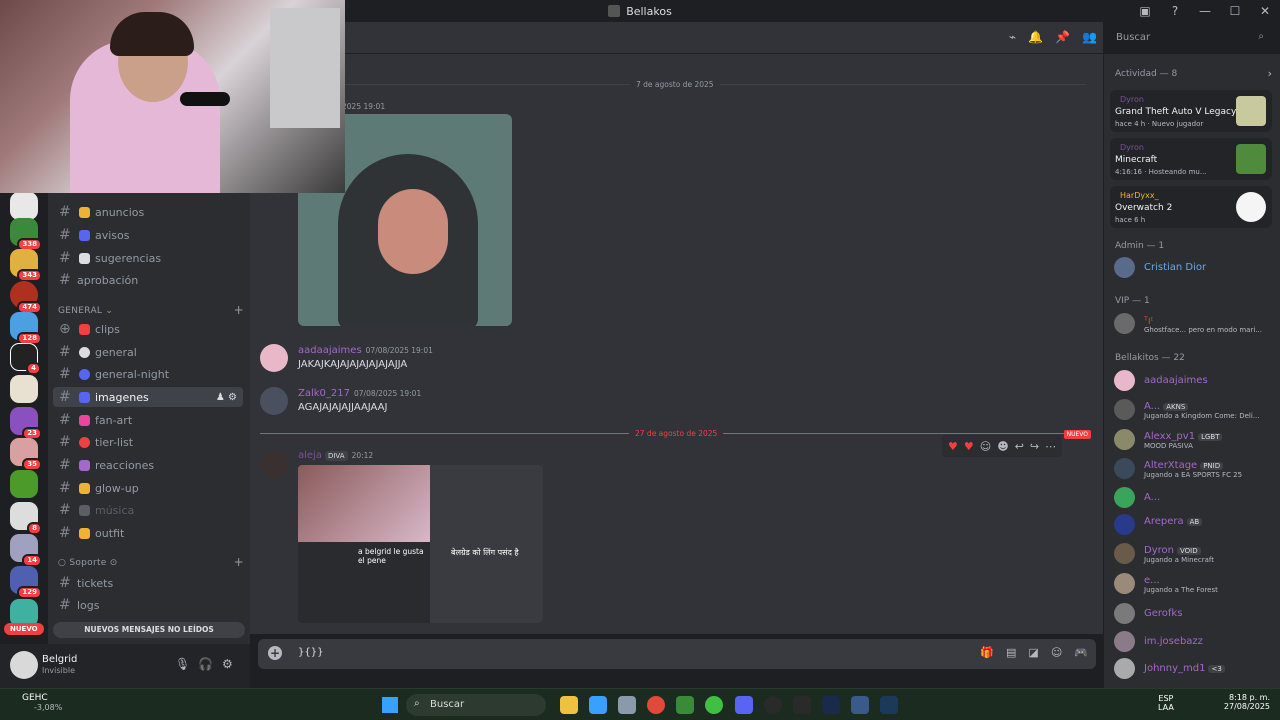 The image size is (1280, 720). Describe the element at coordinates (26, 582) in the screenshot. I see `server-icon: 129` at that location.